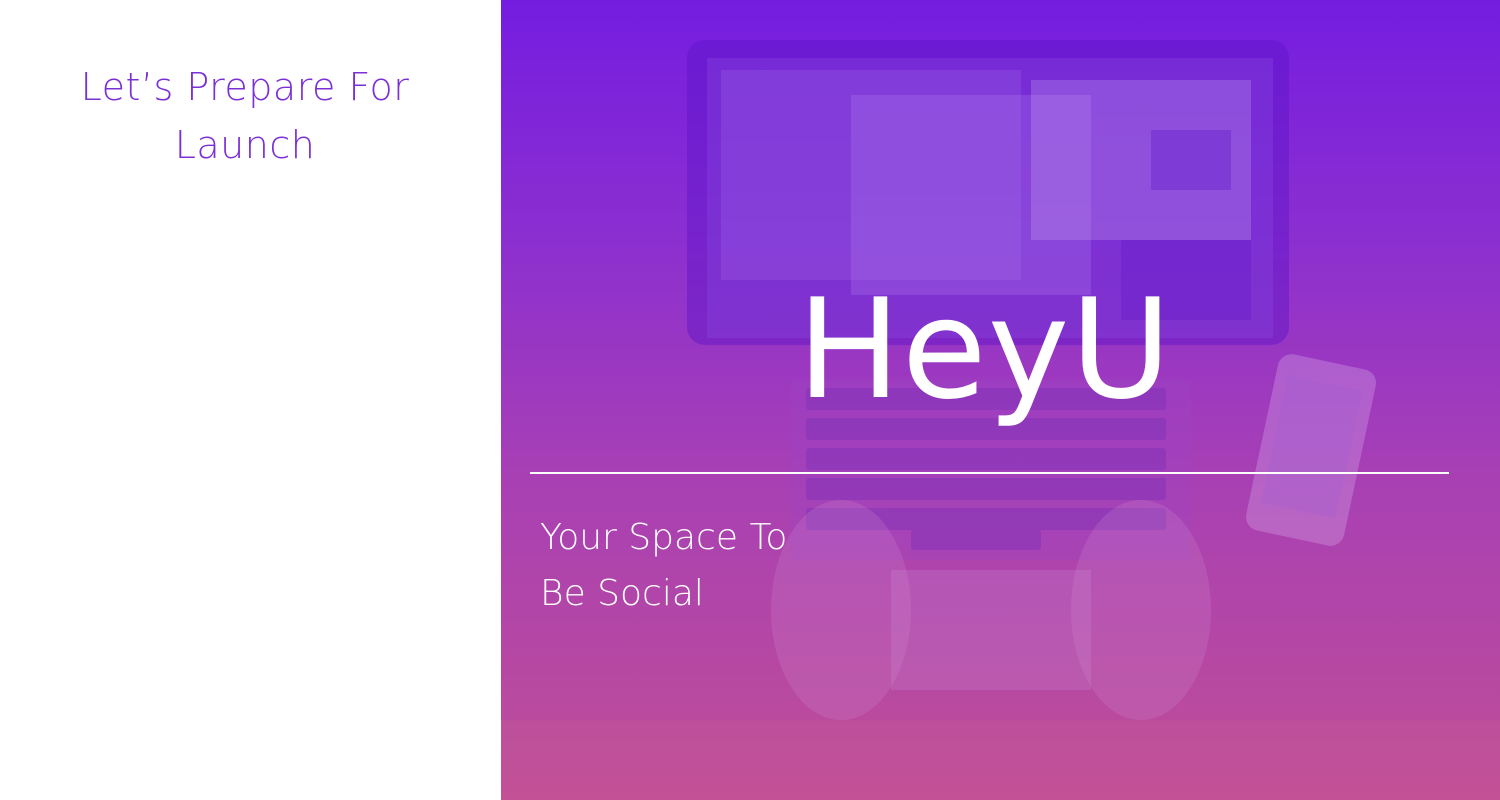  What do you see at coordinates (245, 145) in the screenshot?
I see `left-title-line-2: Launch` at bounding box center [245, 145].